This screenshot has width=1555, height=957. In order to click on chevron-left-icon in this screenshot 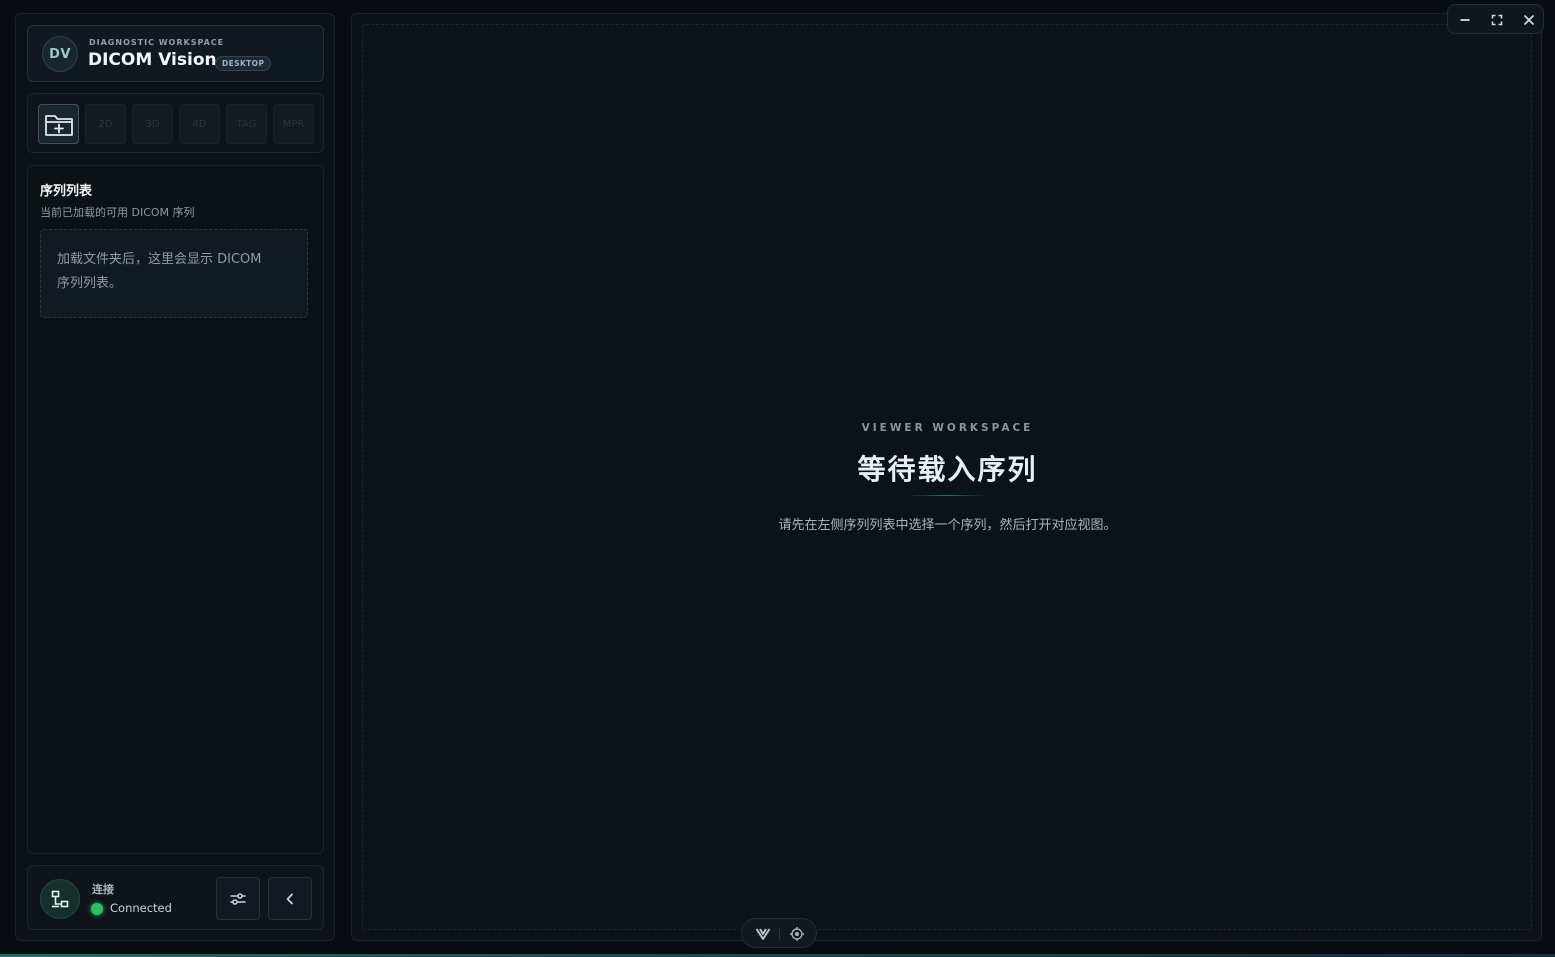, I will do `click(289, 898)`.